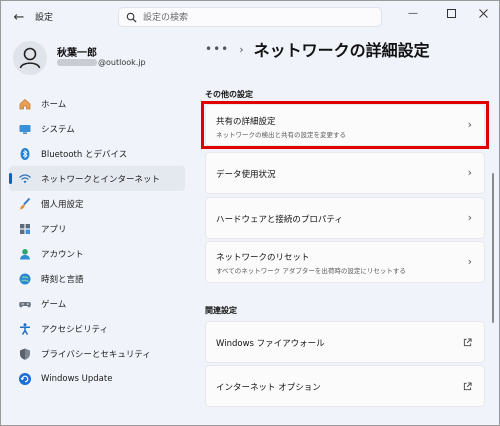 The height and width of the screenshot is (426, 500). Describe the element at coordinates (84, 154) in the screenshot. I see `sidebar-item-label: Bluetooth とデバイス` at that location.